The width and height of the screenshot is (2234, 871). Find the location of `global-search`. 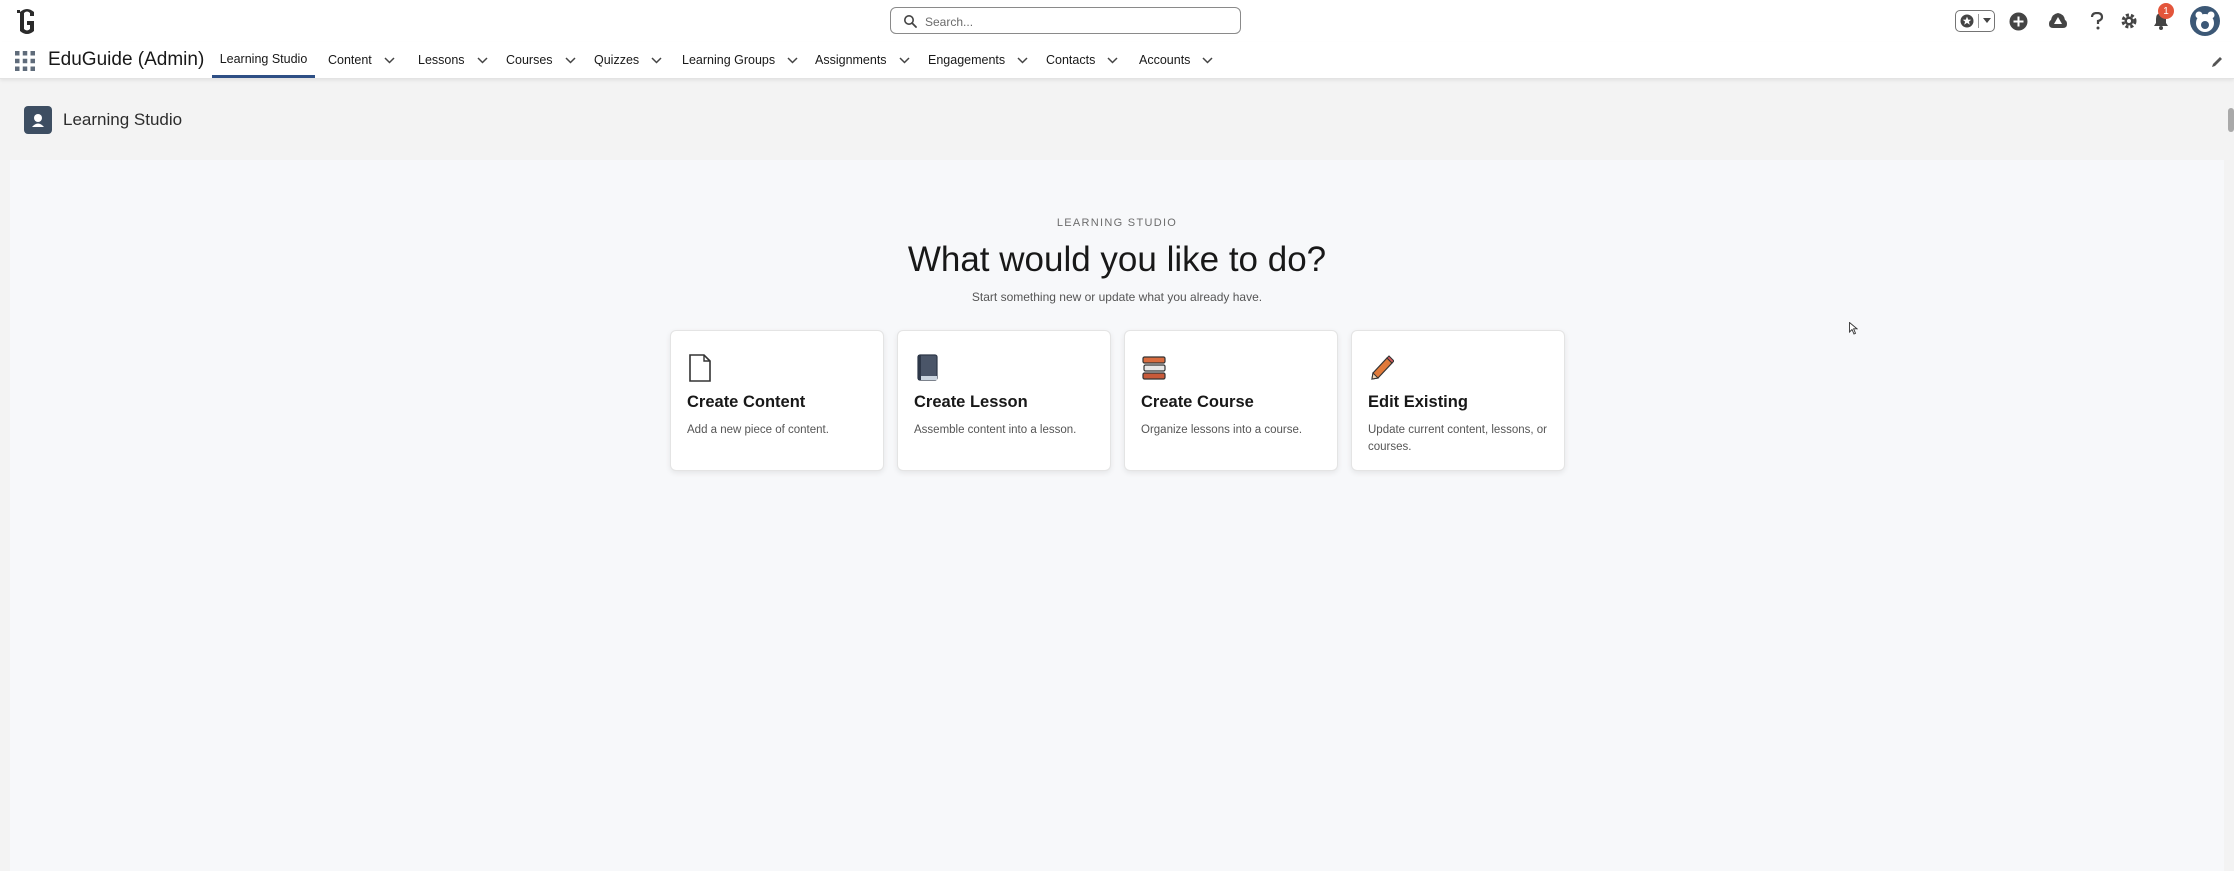

global-search is located at coordinates (1065, 20).